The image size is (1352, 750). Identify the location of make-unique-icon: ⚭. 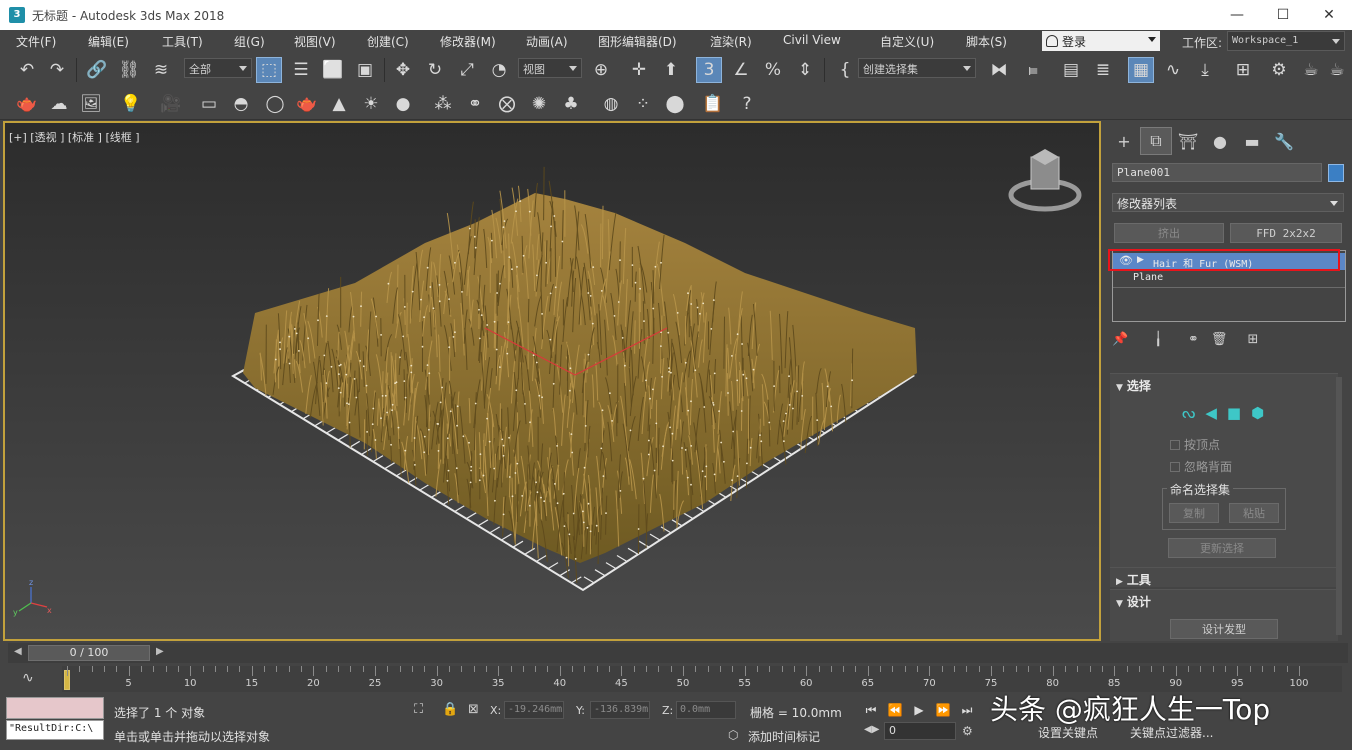
(1193, 339).